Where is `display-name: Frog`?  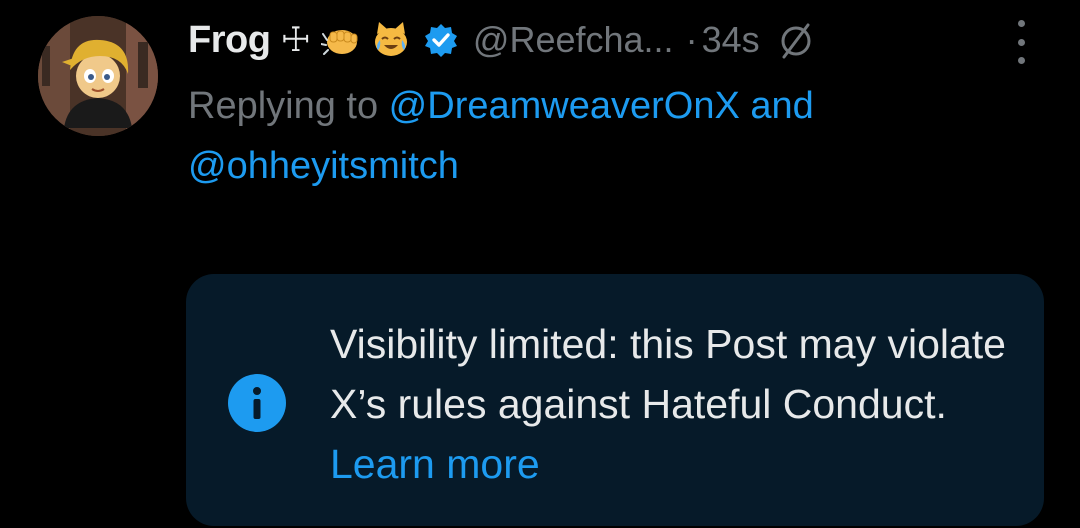
display-name: Frog is located at coordinates (229, 40).